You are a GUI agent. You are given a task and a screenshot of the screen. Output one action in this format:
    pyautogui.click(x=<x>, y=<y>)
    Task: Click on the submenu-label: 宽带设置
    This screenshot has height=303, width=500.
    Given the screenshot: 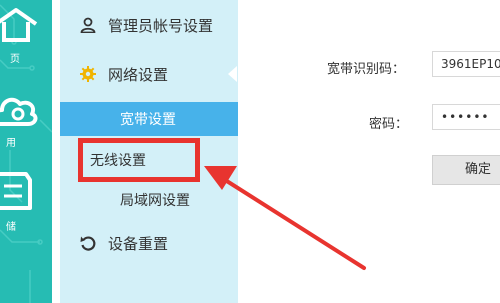 What is the action you would take?
    pyautogui.click(x=148, y=120)
    